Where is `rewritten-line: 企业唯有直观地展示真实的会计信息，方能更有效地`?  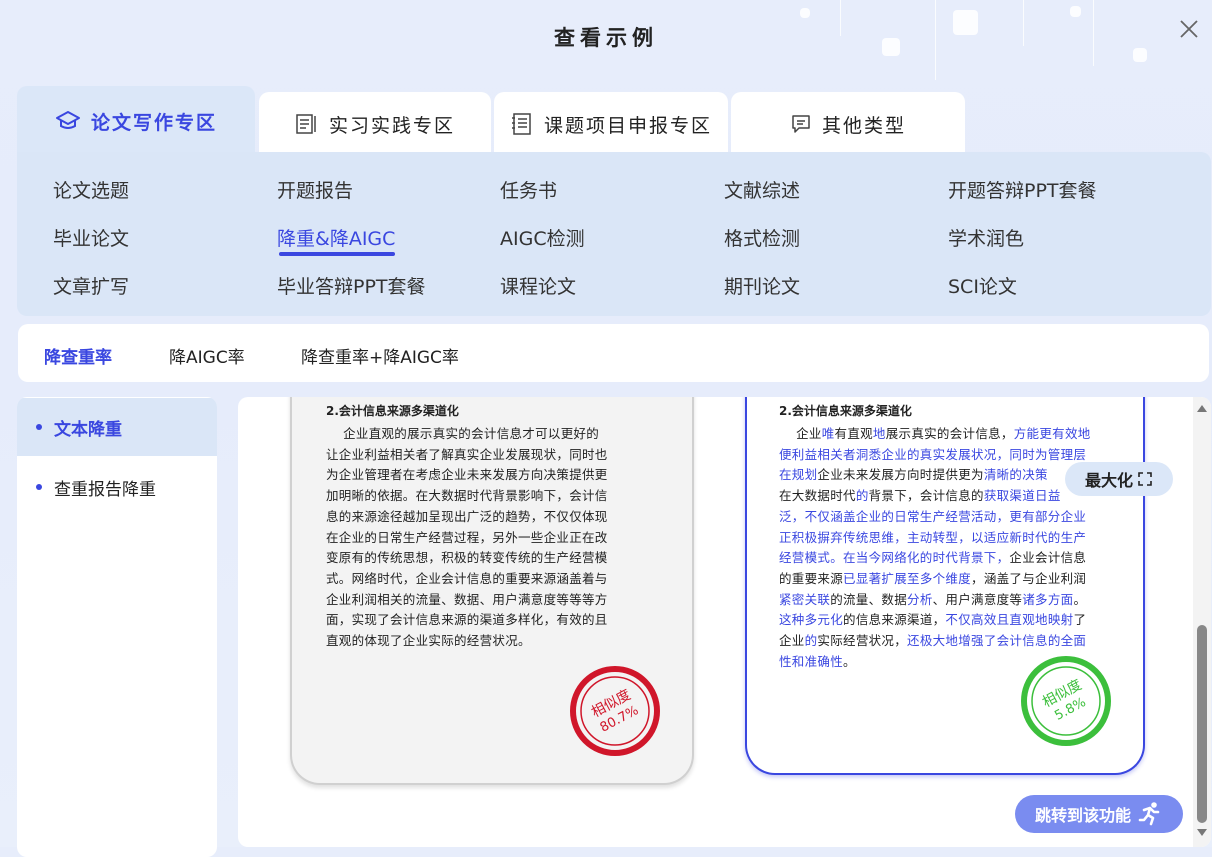
rewritten-line: 企业唯有直观地展示真实的会计信息，方能更有效地 is located at coordinates (935, 434).